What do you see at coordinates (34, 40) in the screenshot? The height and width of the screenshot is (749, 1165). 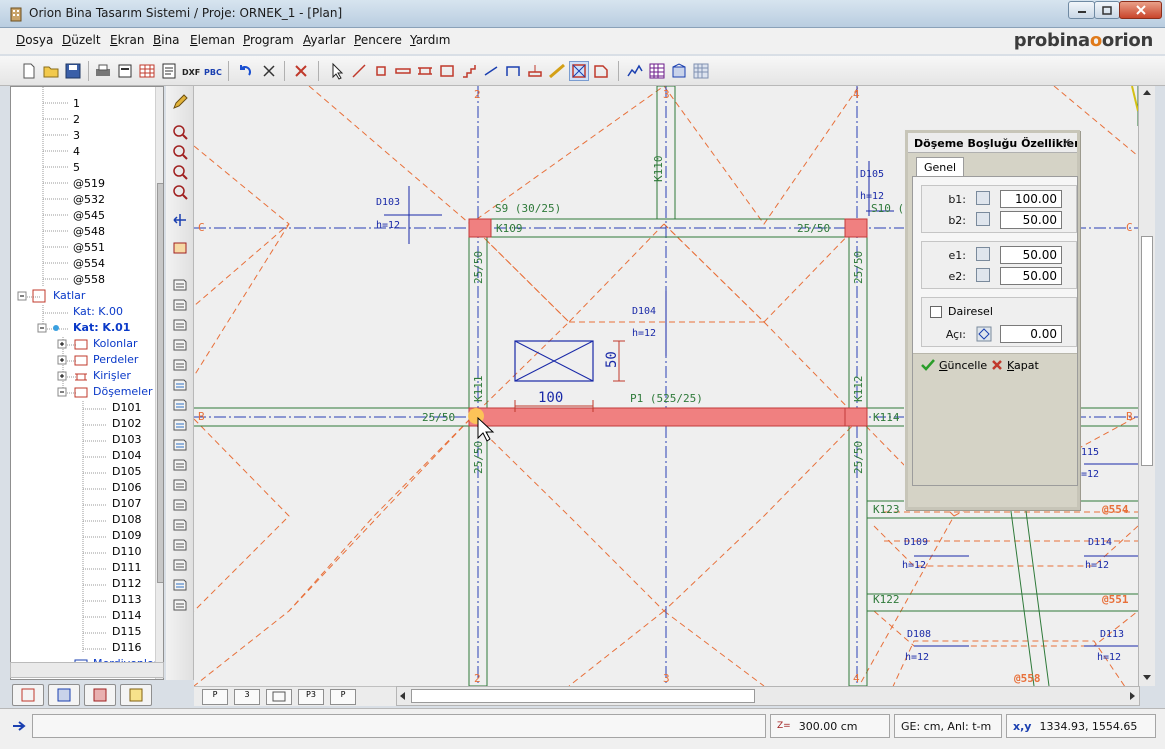 I see `menu-dosya: Dosya` at bounding box center [34, 40].